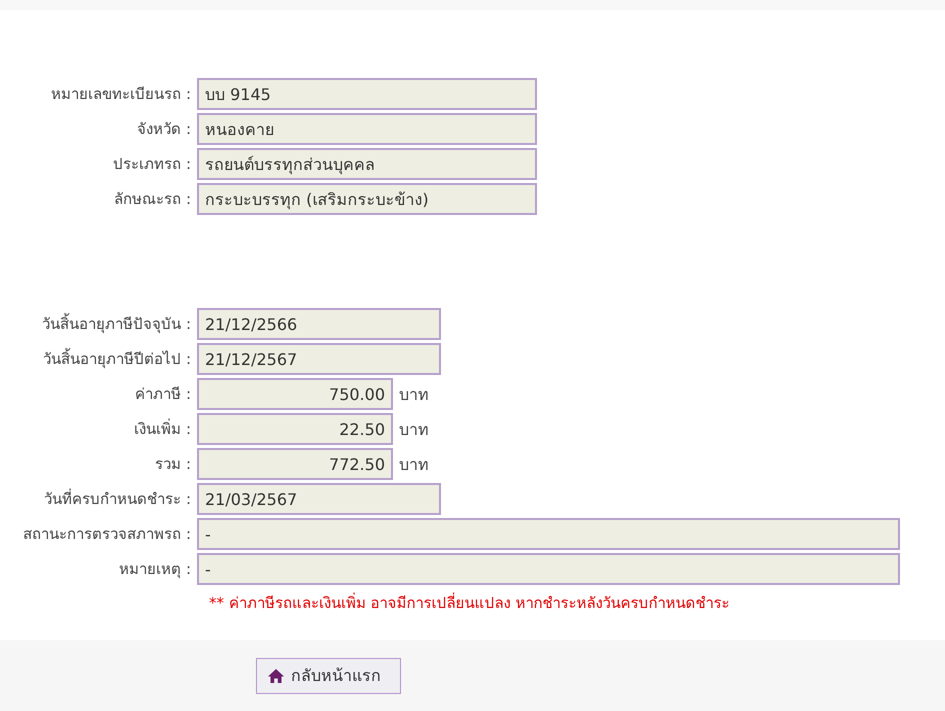 The image size is (945, 711). What do you see at coordinates (155, 569) in the screenshot?
I see `field-label: หมายเหตุ :` at bounding box center [155, 569].